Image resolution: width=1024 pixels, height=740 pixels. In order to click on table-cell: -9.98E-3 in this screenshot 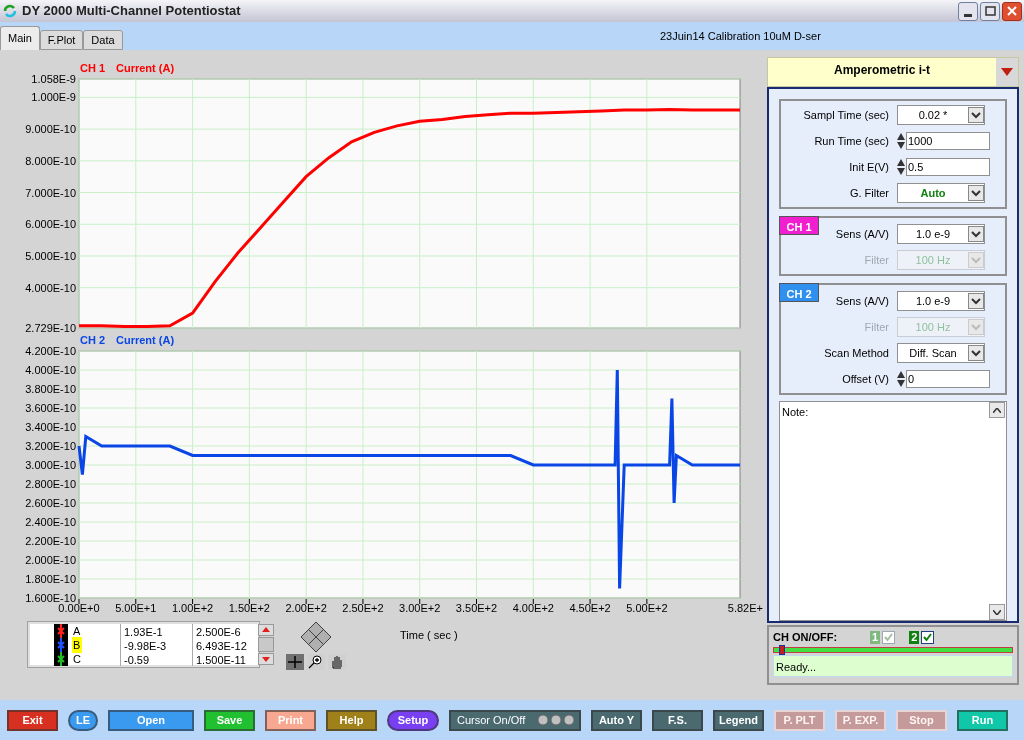, I will do `click(150, 645)`.